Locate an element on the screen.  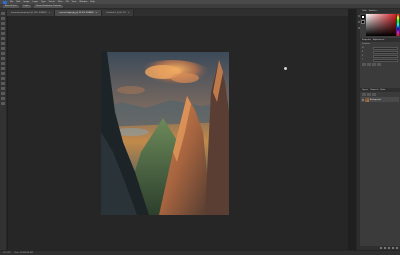
clone-stamp-tool-icon is located at coordinates (3, 53).